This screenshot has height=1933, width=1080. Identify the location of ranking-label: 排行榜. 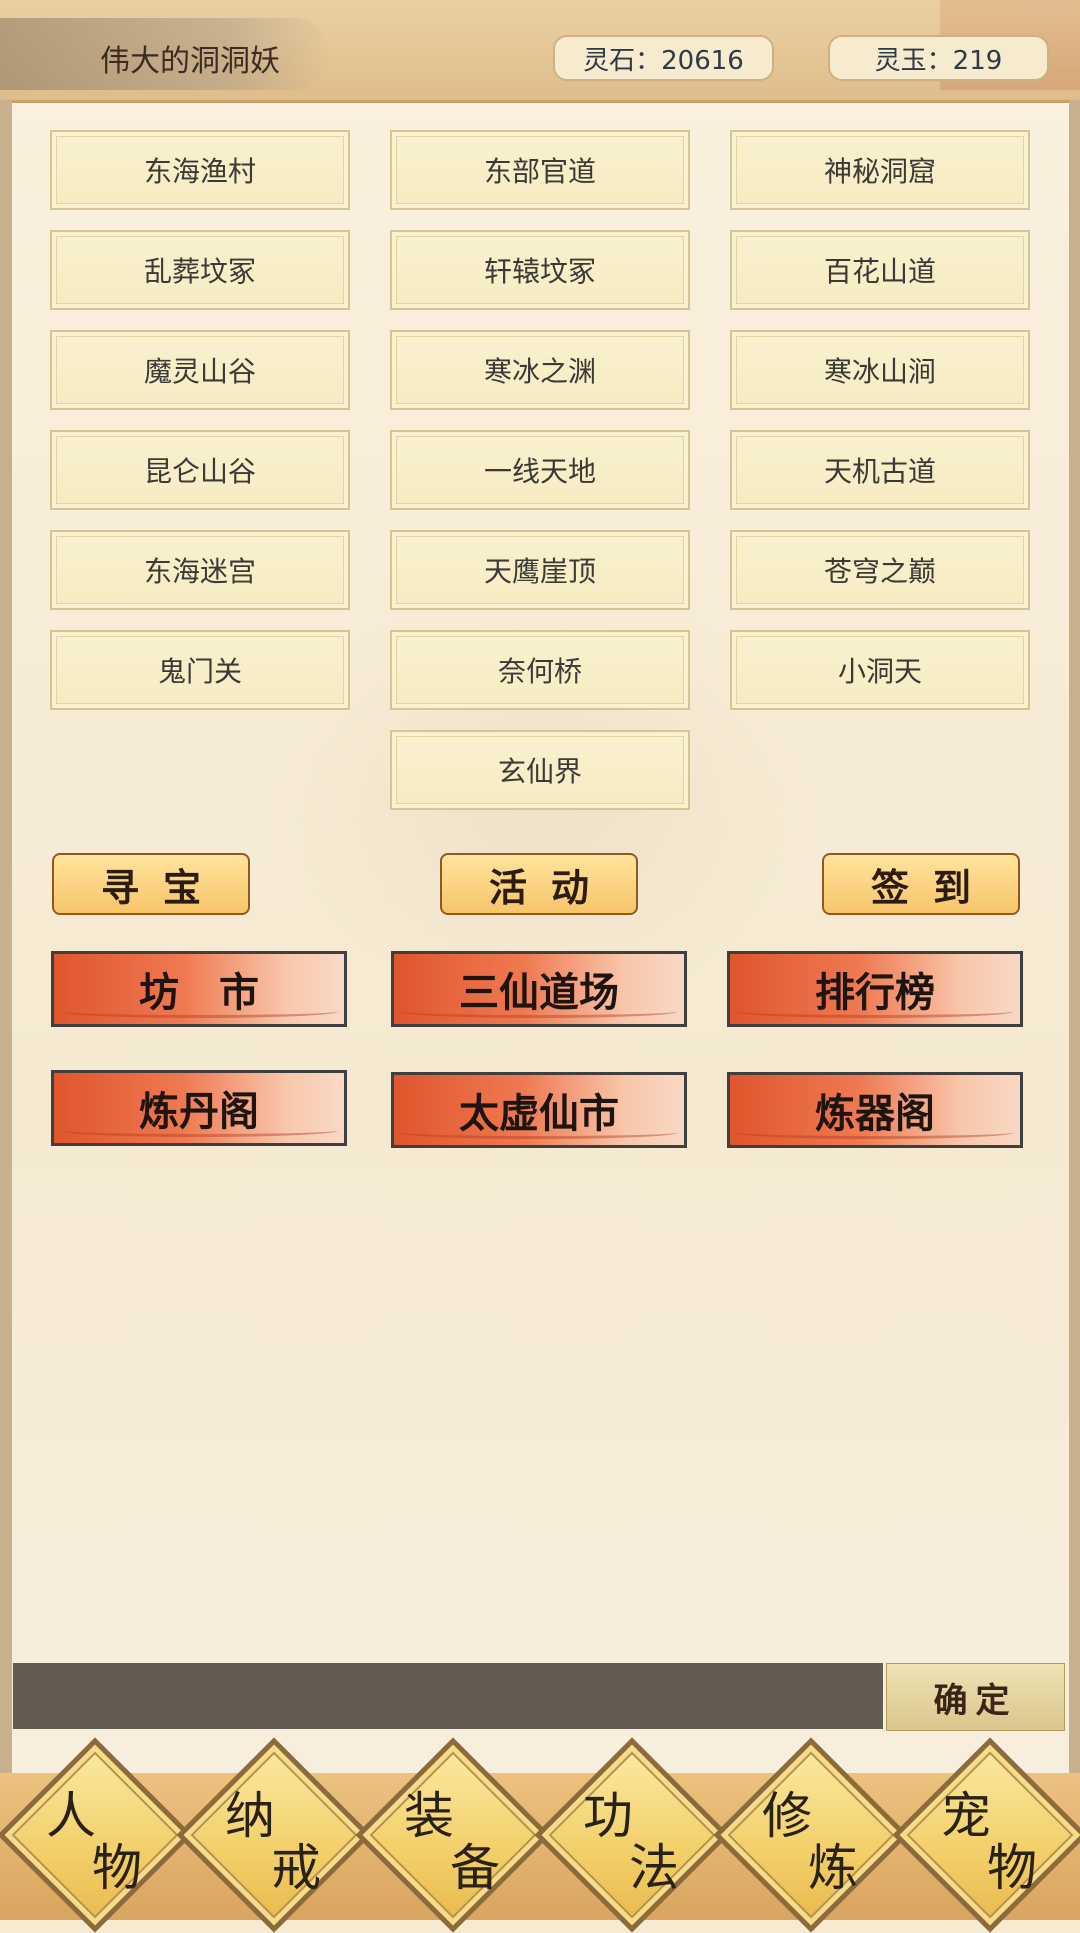
(875, 993).